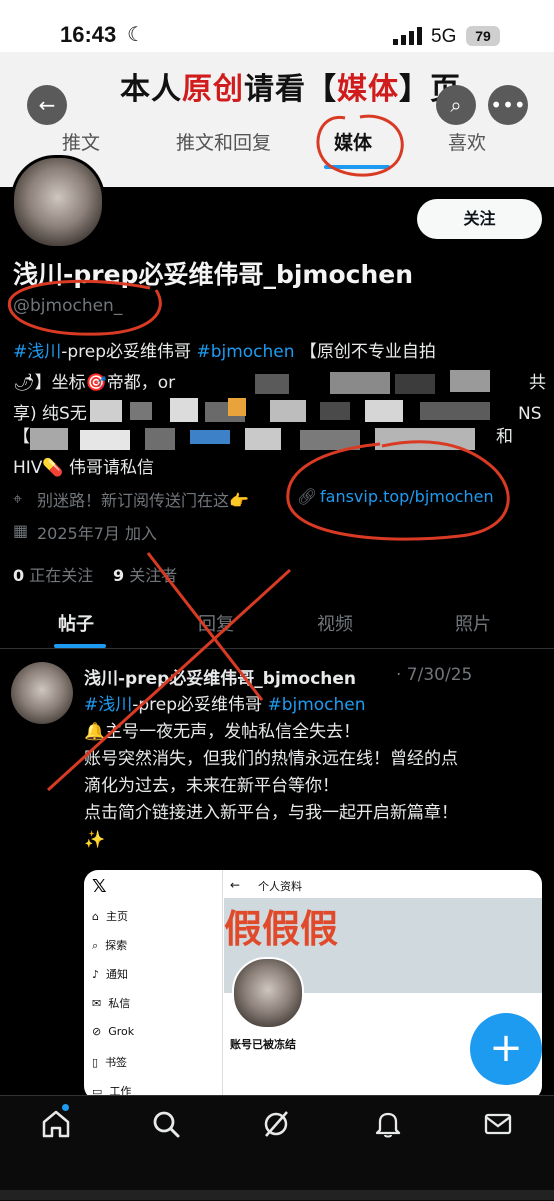 Image resolution: width=554 pixels, height=1201 pixels. I want to click on x-logo-icon: 𝕏, so click(99, 886).